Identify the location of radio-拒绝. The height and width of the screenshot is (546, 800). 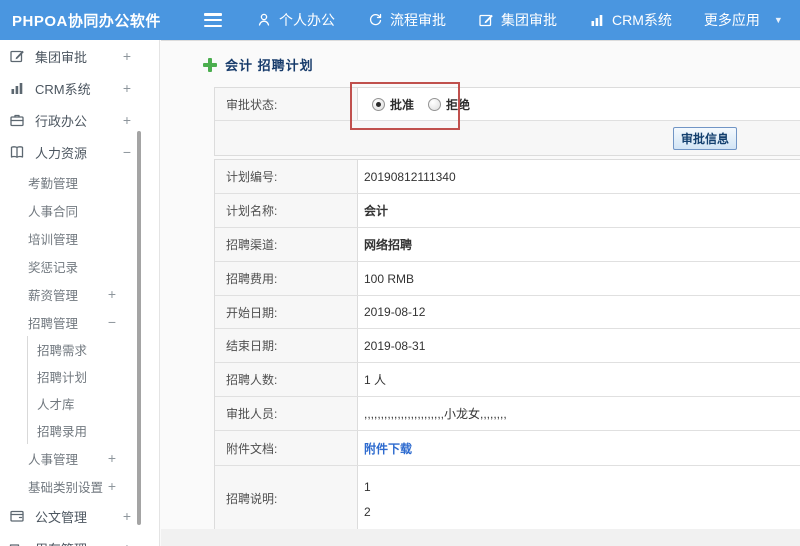
(435, 104).